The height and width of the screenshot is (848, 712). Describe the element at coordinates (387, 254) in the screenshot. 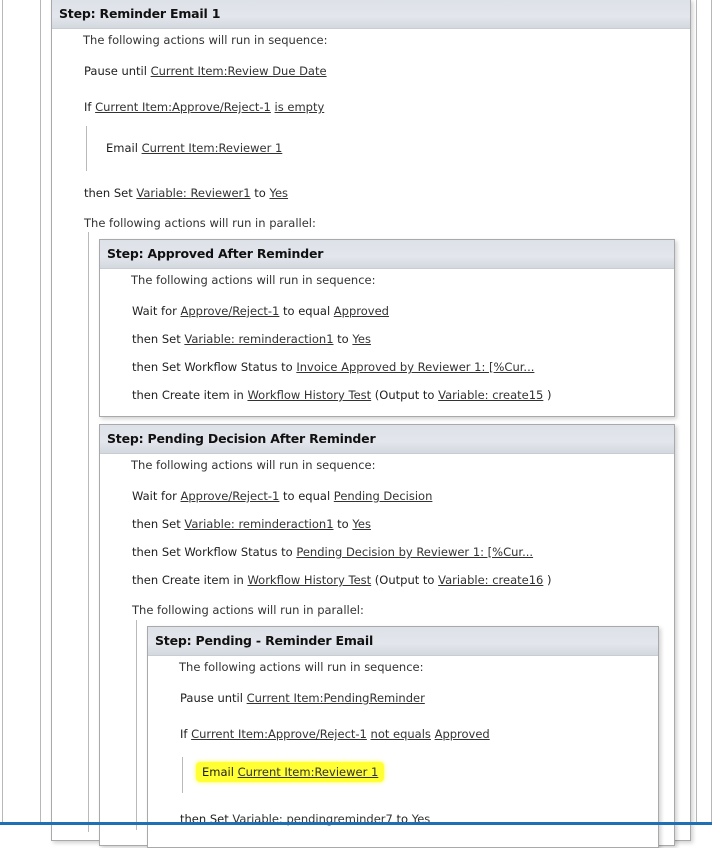

I see `step-title: Step: Approved After Reminder` at that location.